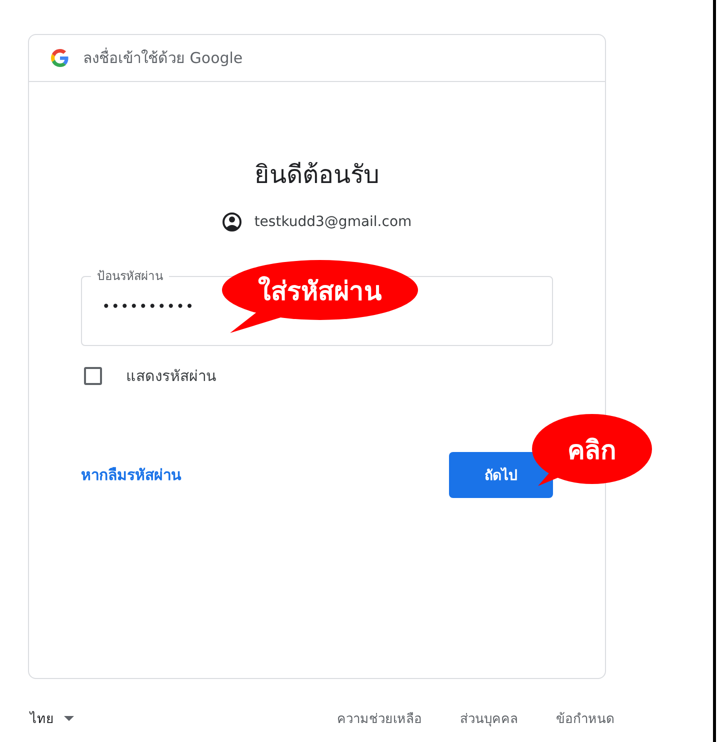 The width and height of the screenshot is (724, 742). I want to click on show-password-label: แสดงรหัสผ่าน, so click(171, 376).